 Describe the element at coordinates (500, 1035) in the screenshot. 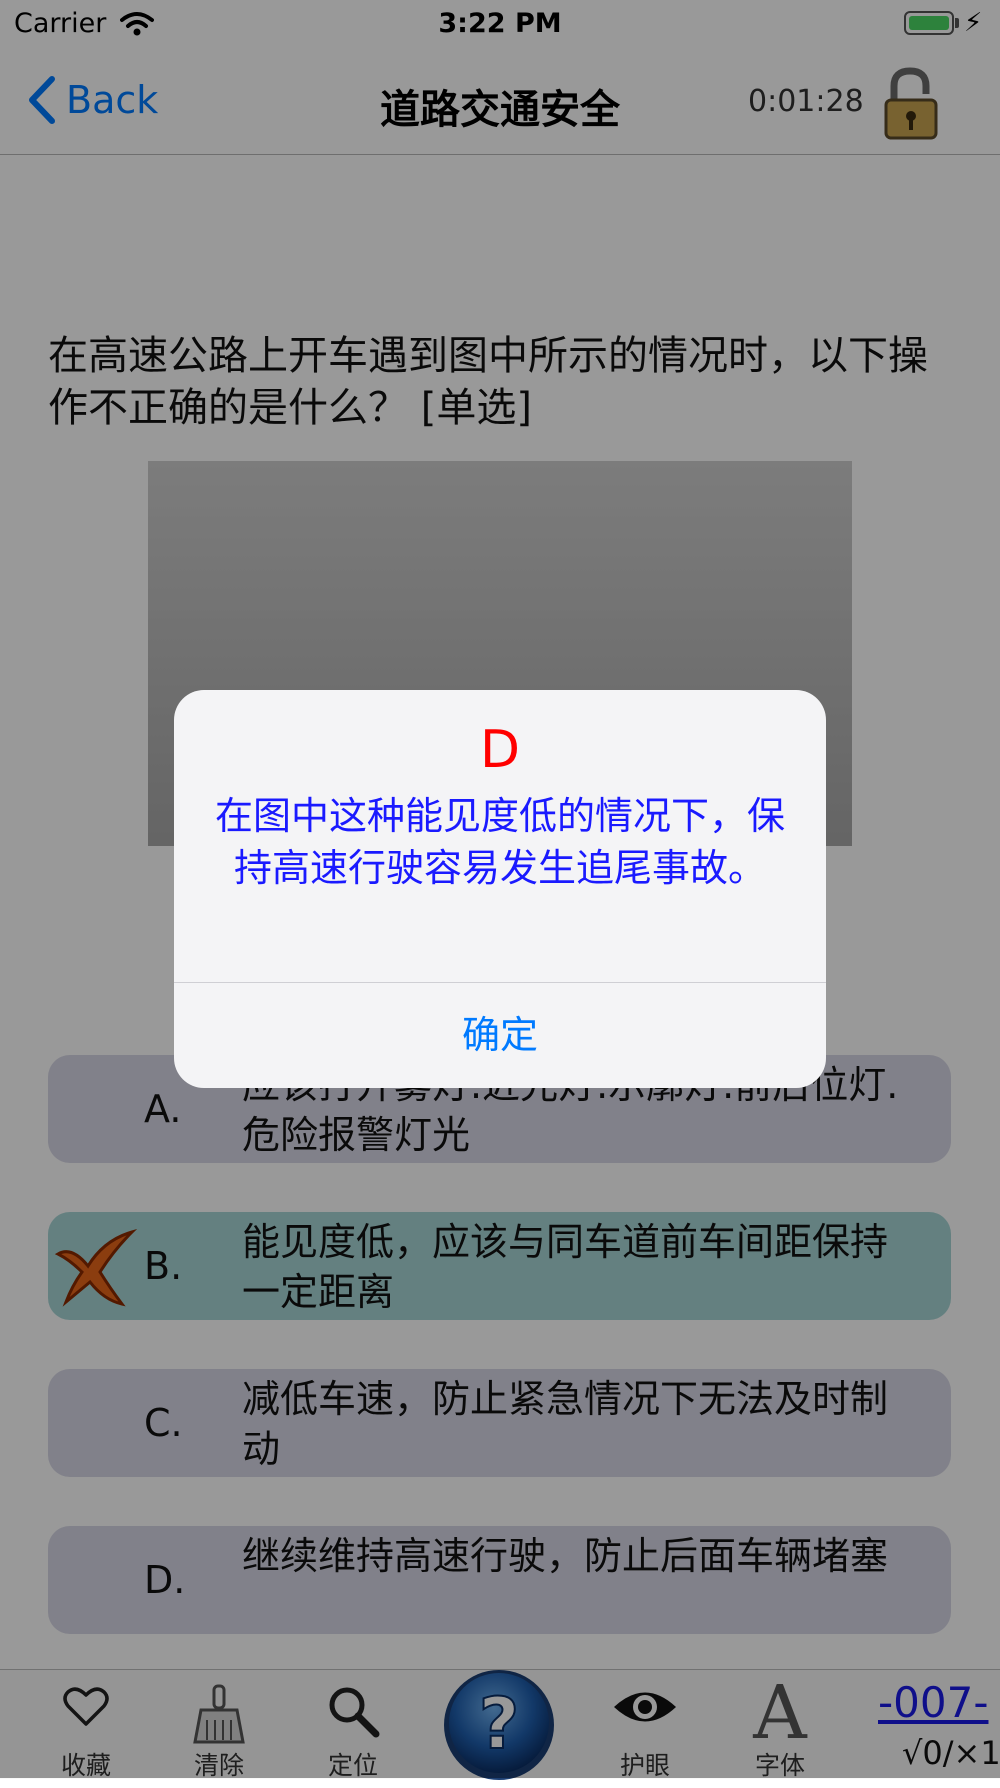

I see `confirm-button: 确定` at that location.